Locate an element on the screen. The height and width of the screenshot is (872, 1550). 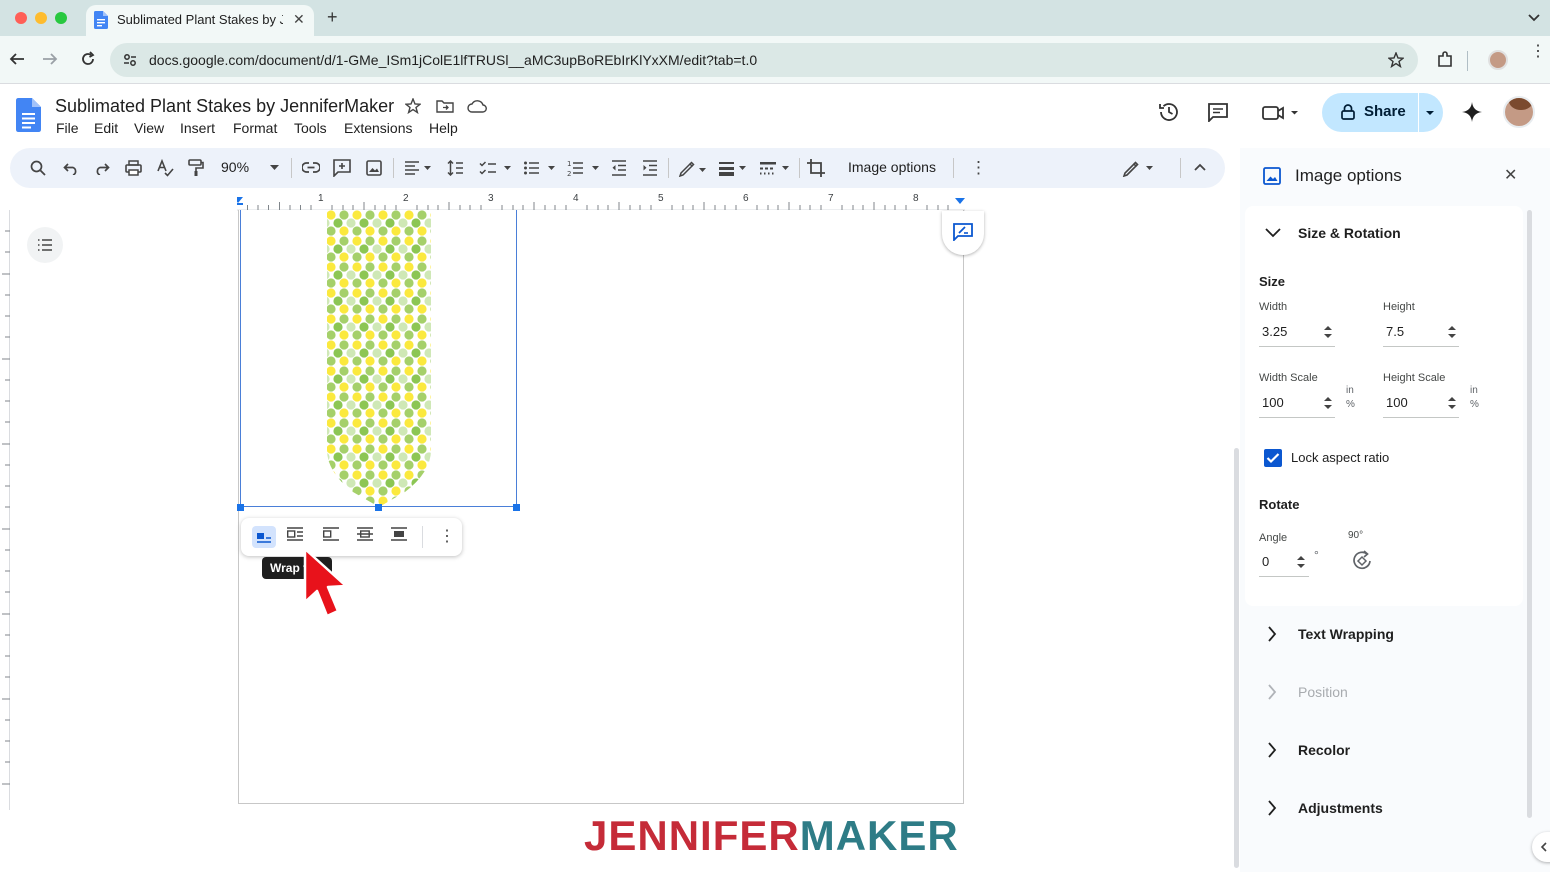
extensions-puzzle-icon is located at coordinates (1445, 60).